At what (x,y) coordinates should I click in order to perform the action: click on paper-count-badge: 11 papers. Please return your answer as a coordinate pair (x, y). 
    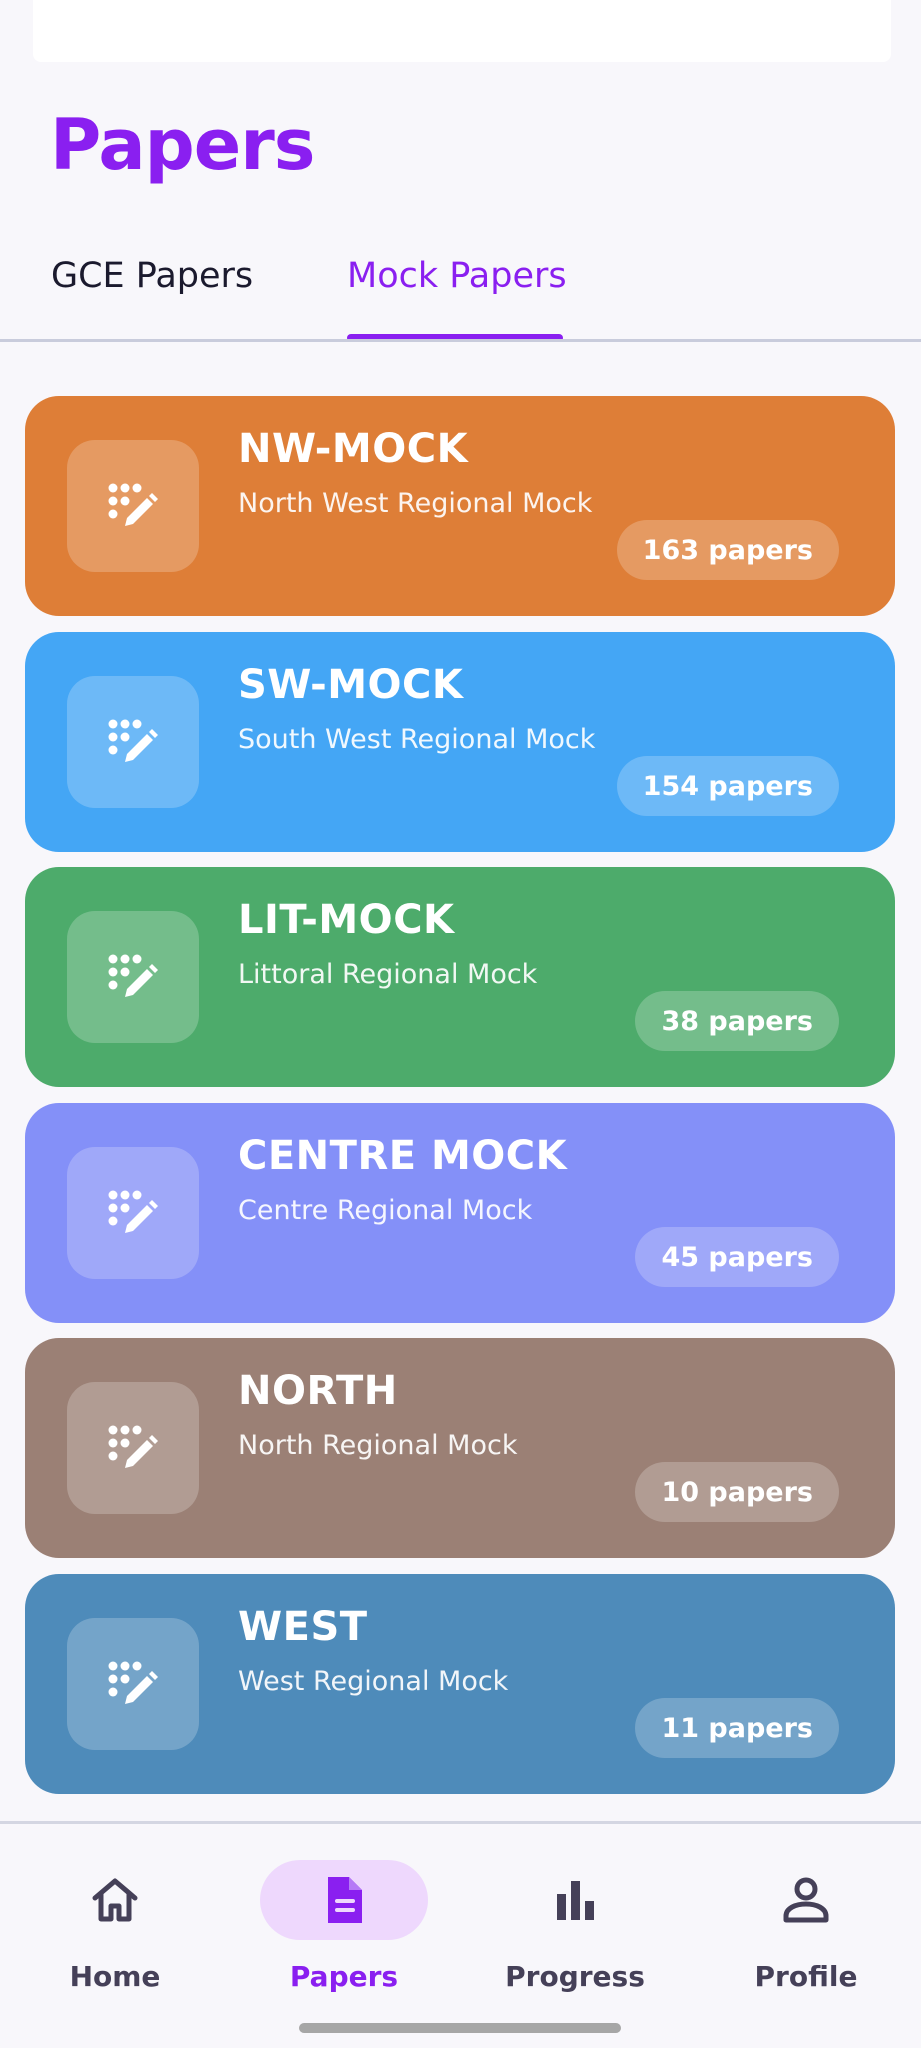
    Looking at the image, I should click on (737, 1728).